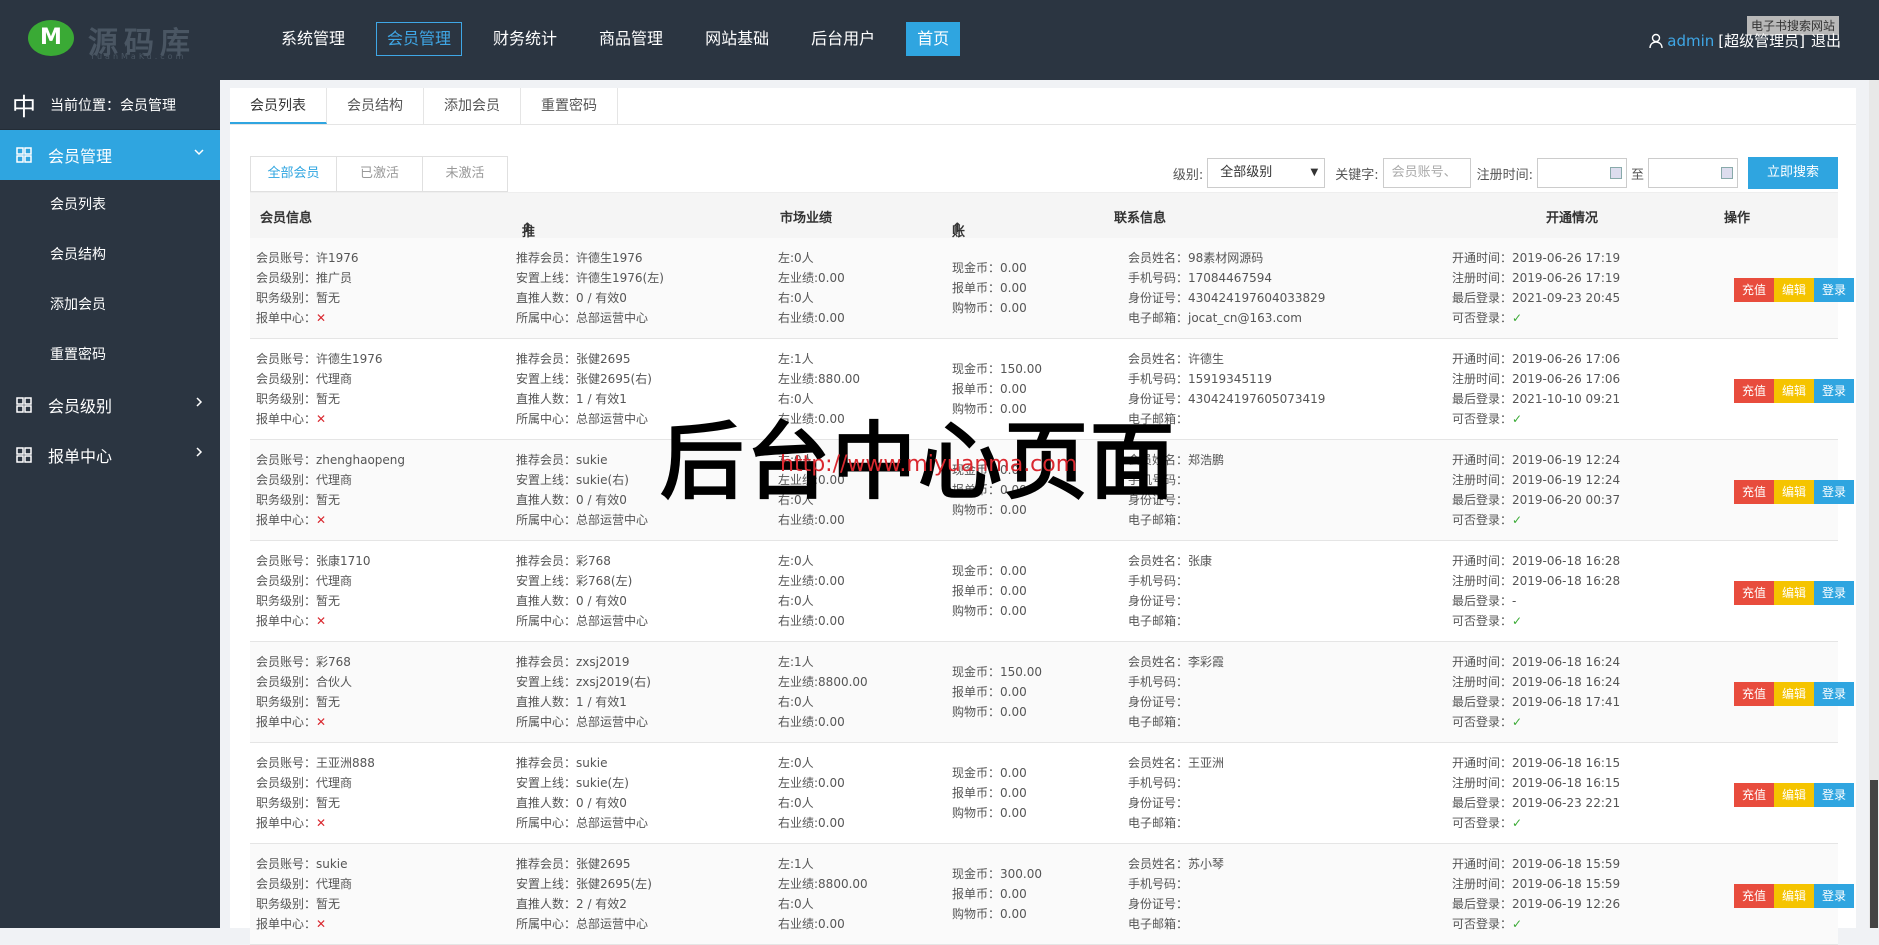 This screenshot has width=1879, height=945. I want to click on col-header-member-info: 会员信息, so click(286, 218).